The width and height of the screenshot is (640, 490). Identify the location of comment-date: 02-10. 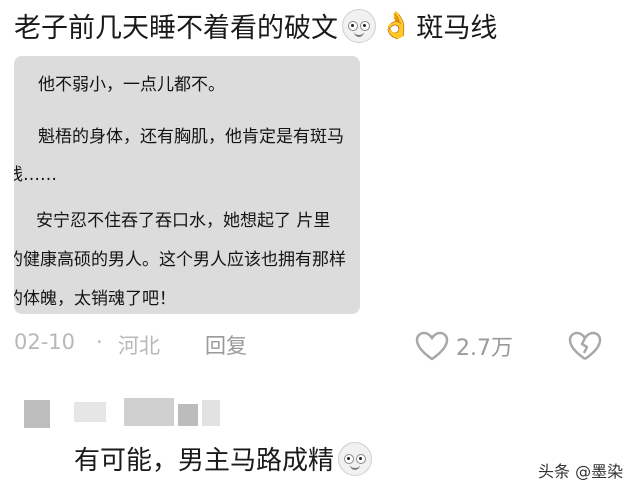
(45, 342).